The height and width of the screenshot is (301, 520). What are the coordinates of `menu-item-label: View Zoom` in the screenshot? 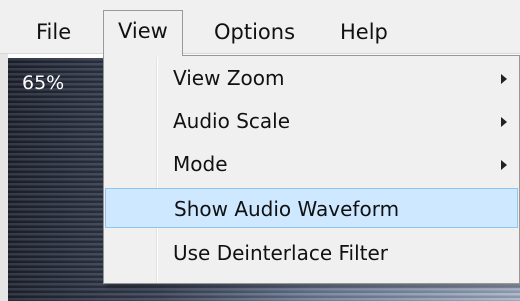 It's located at (229, 78).